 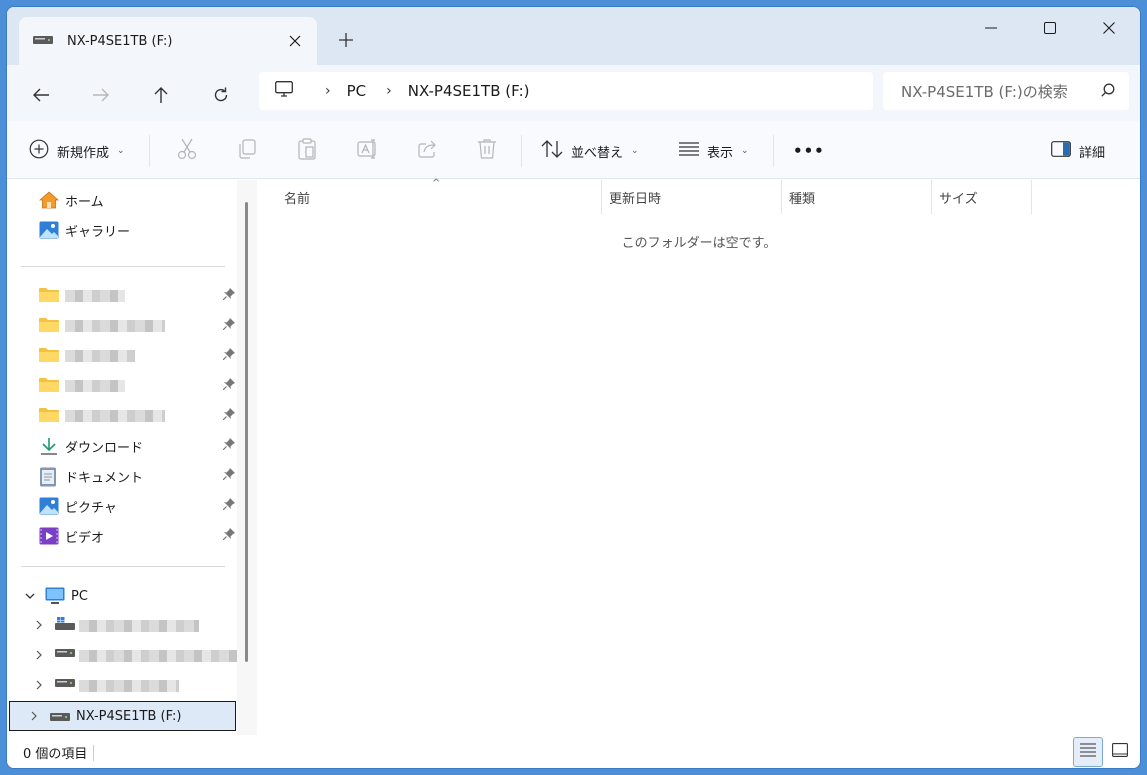 I want to click on sidebar-scrollbar, so click(x=247, y=457).